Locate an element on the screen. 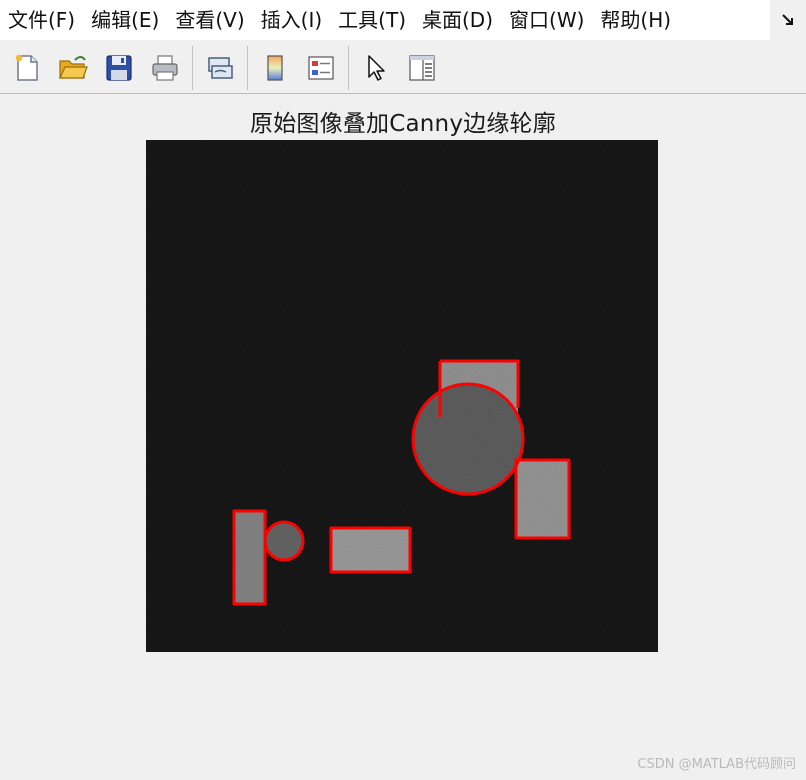 This screenshot has width=806, height=780. figure-toolbar is located at coordinates (403, 68).